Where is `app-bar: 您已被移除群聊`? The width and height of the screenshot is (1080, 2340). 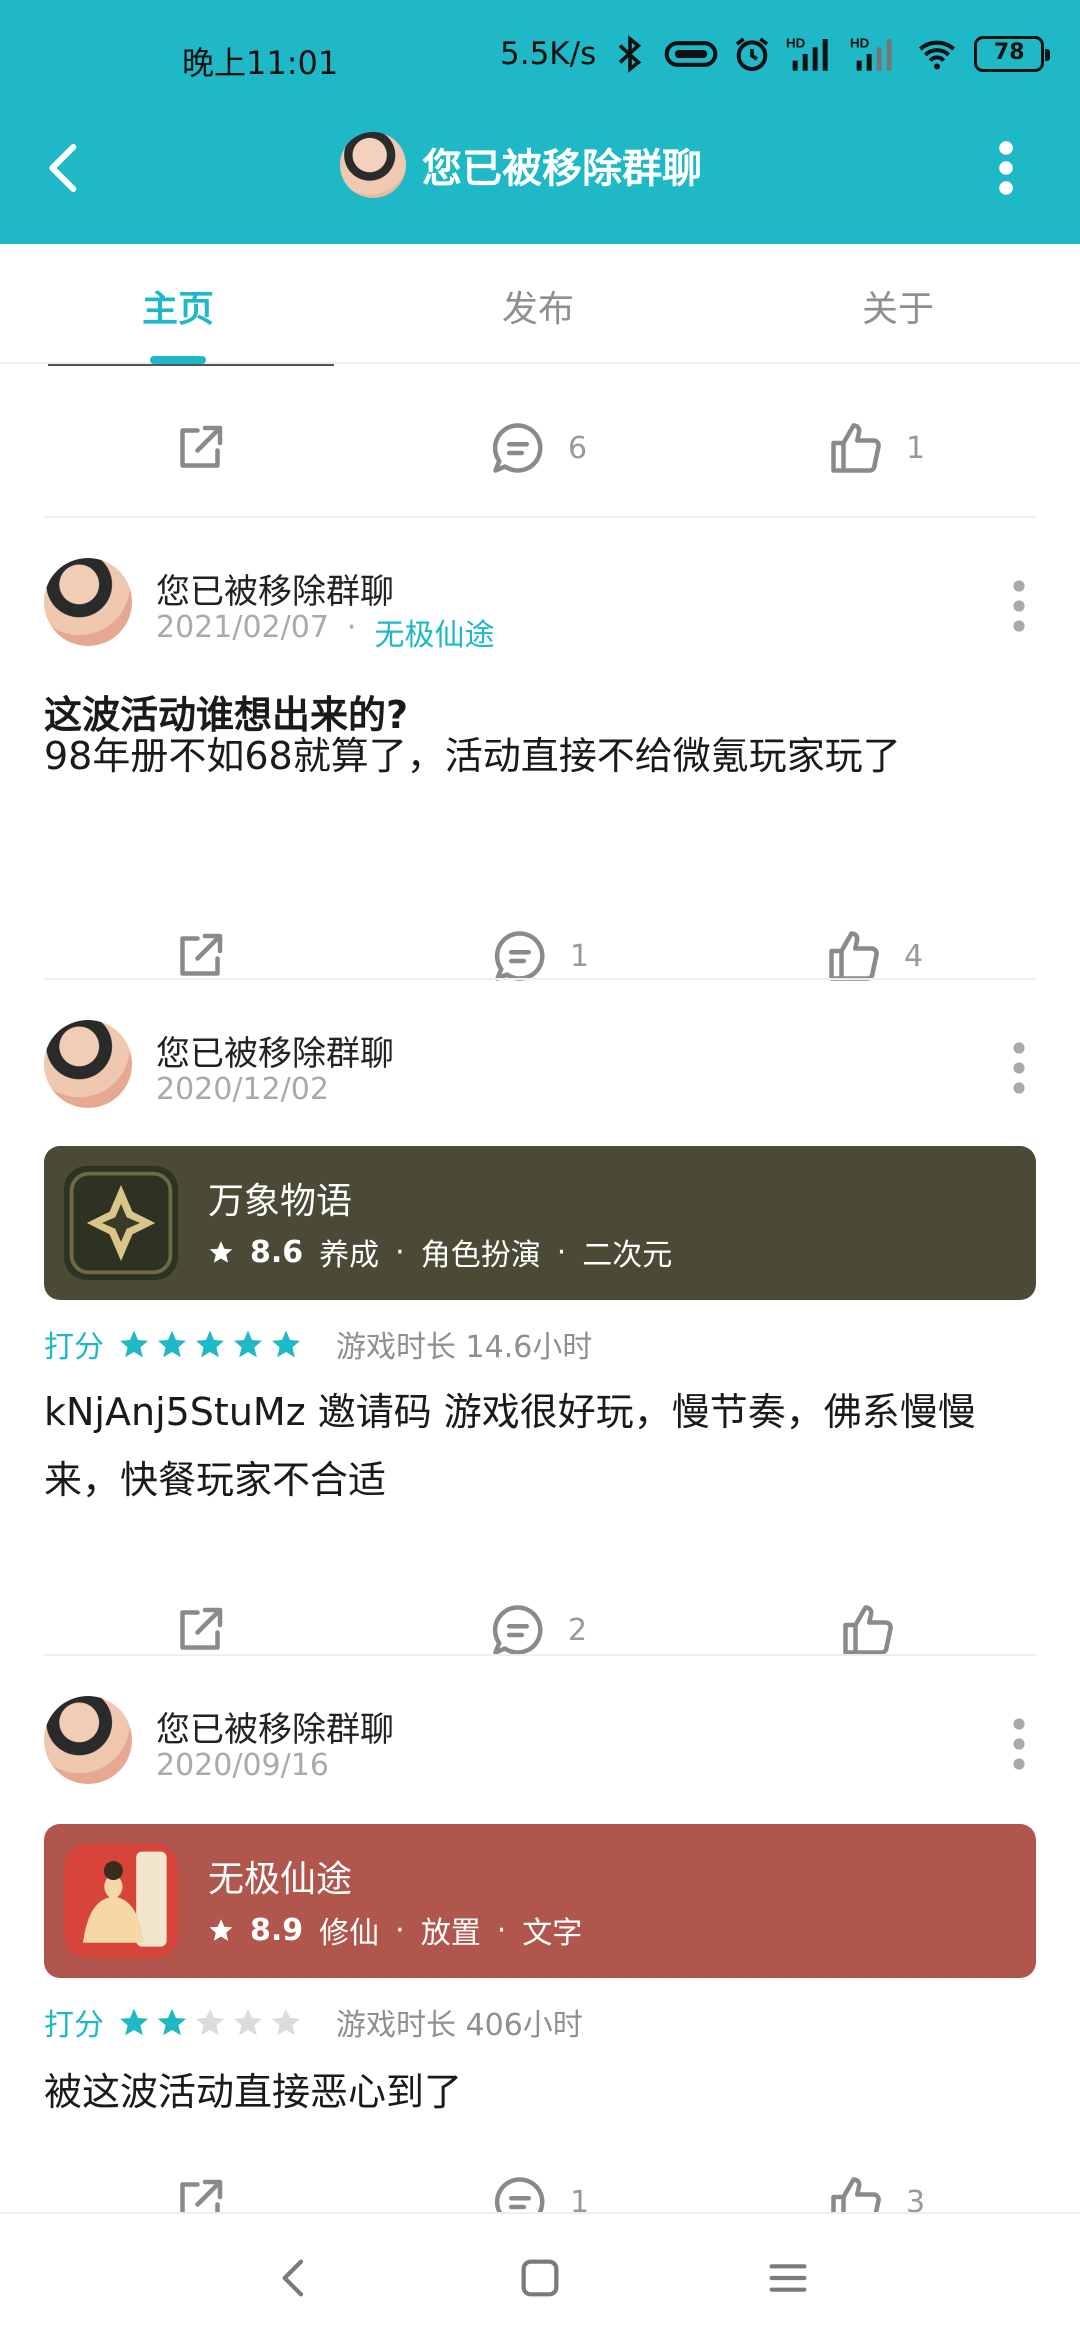 app-bar: 您已被移除群聊 is located at coordinates (540, 170).